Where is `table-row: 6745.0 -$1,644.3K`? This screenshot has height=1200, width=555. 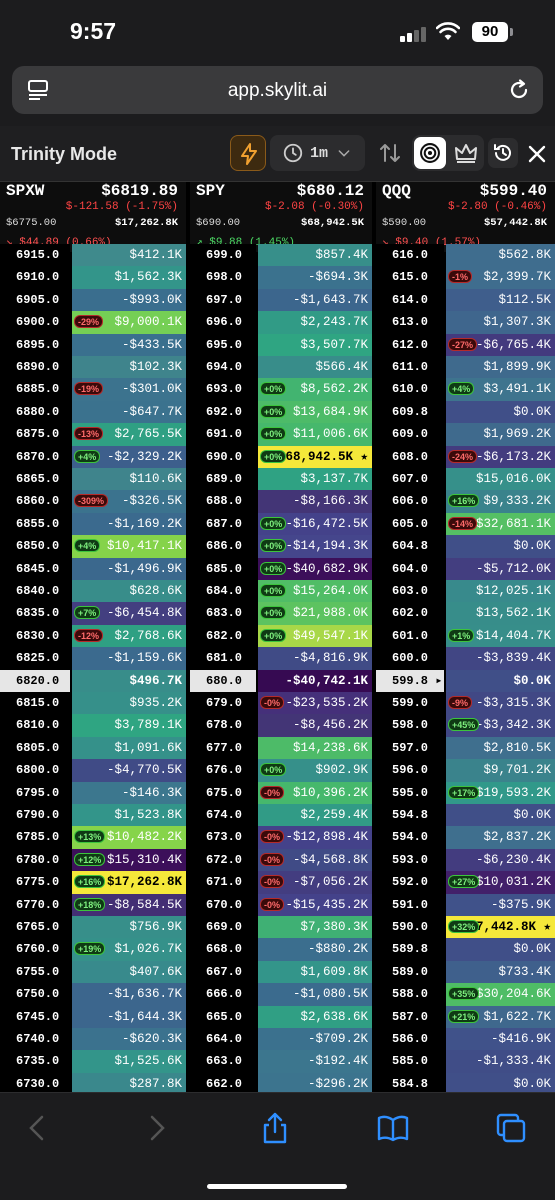
table-row: 6745.0 -$1,644.3K is located at coordinates (93, 1016).